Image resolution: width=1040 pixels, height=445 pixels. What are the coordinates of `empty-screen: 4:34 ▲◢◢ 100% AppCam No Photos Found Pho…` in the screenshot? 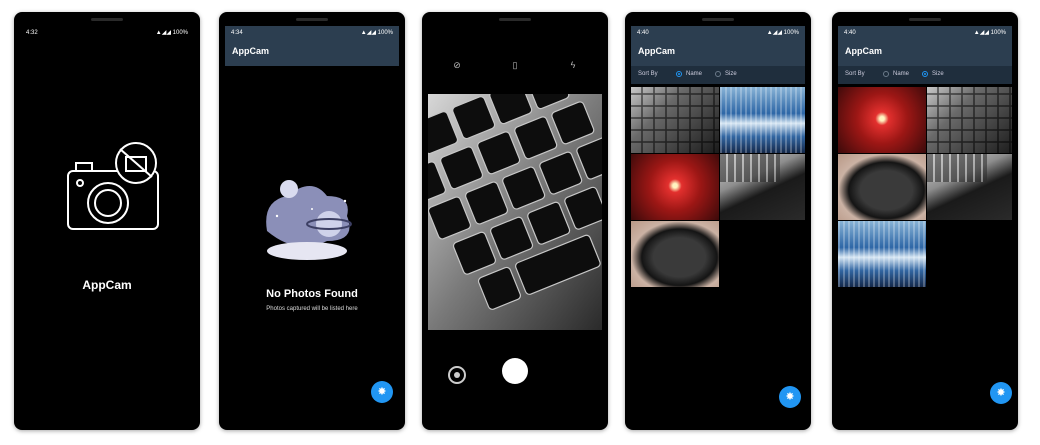 It's located at (312, 225).